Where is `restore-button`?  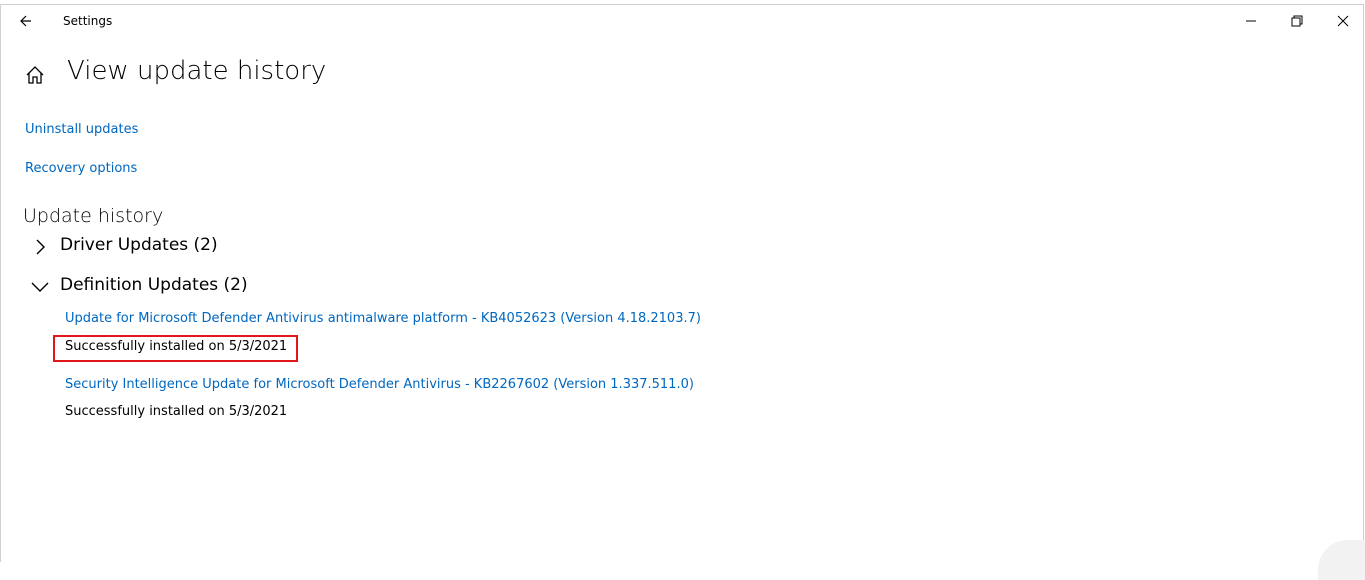 restore-button is located at coordinates (1297, 21).